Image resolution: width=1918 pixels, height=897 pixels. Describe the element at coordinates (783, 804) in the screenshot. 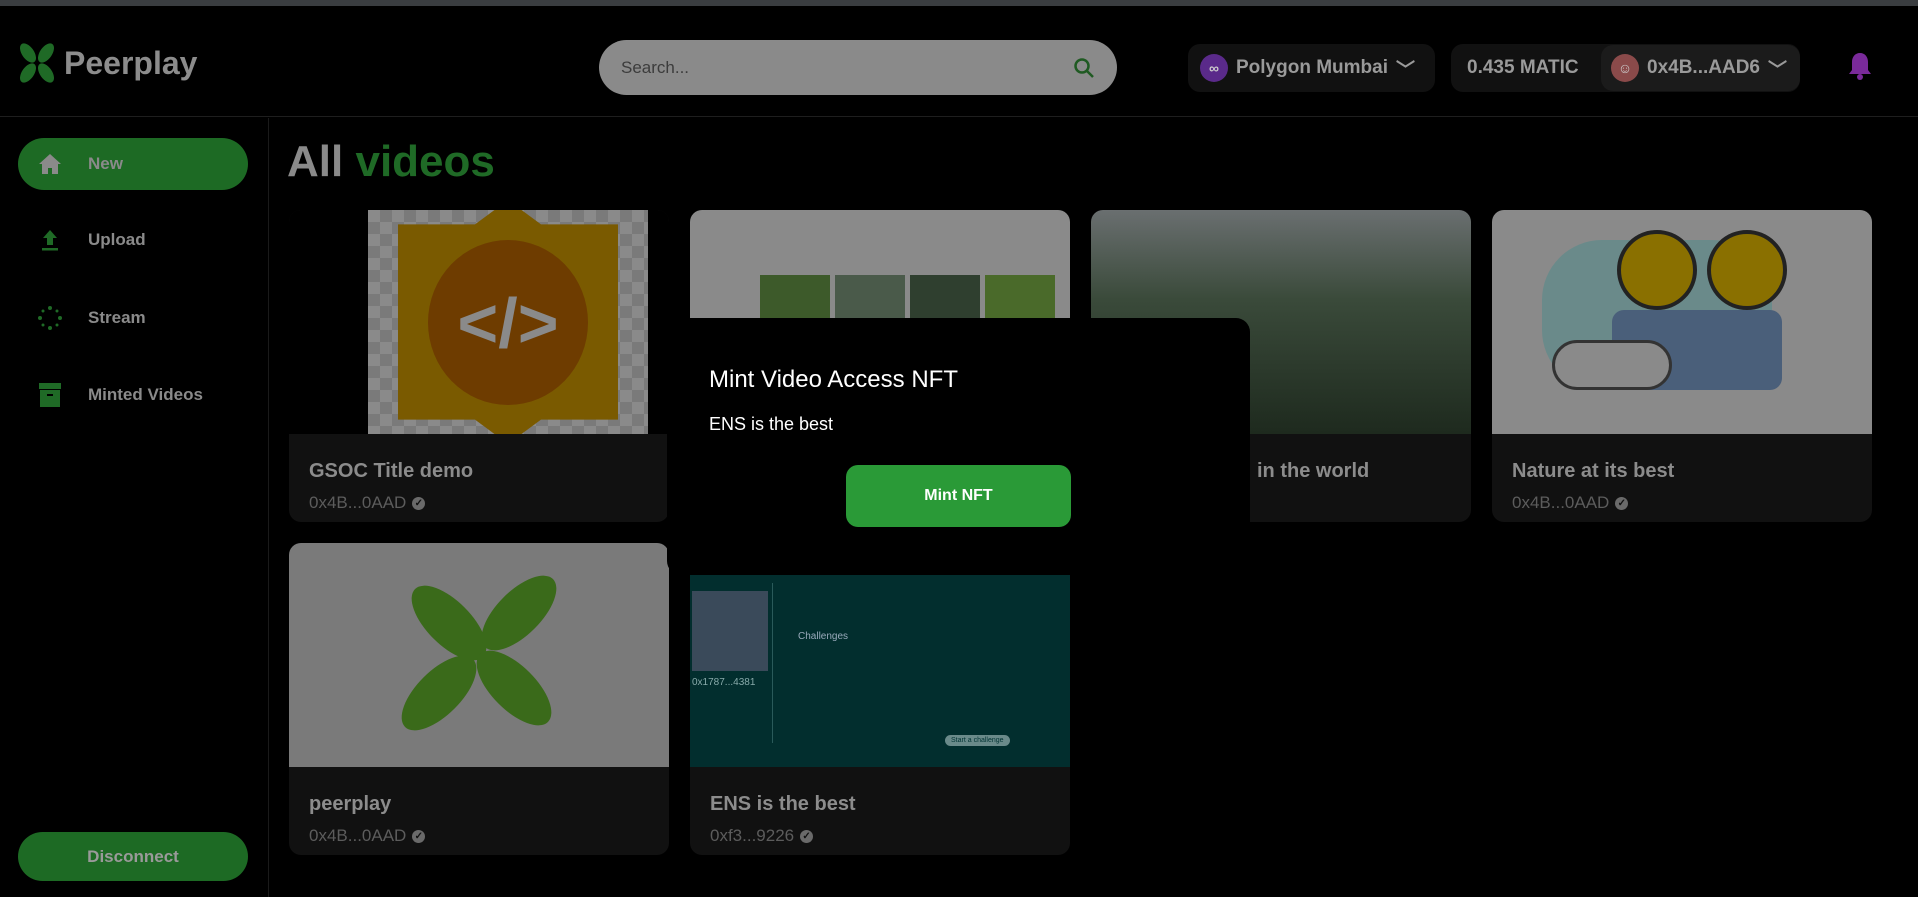

I see `video-title: ENS is the best` at that location.